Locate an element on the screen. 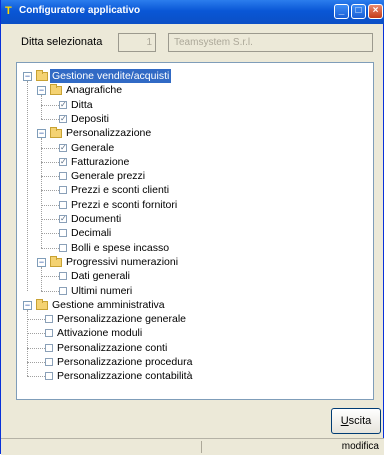  tree-node-label: Anagrafiche is located at coordinates (94, 90).